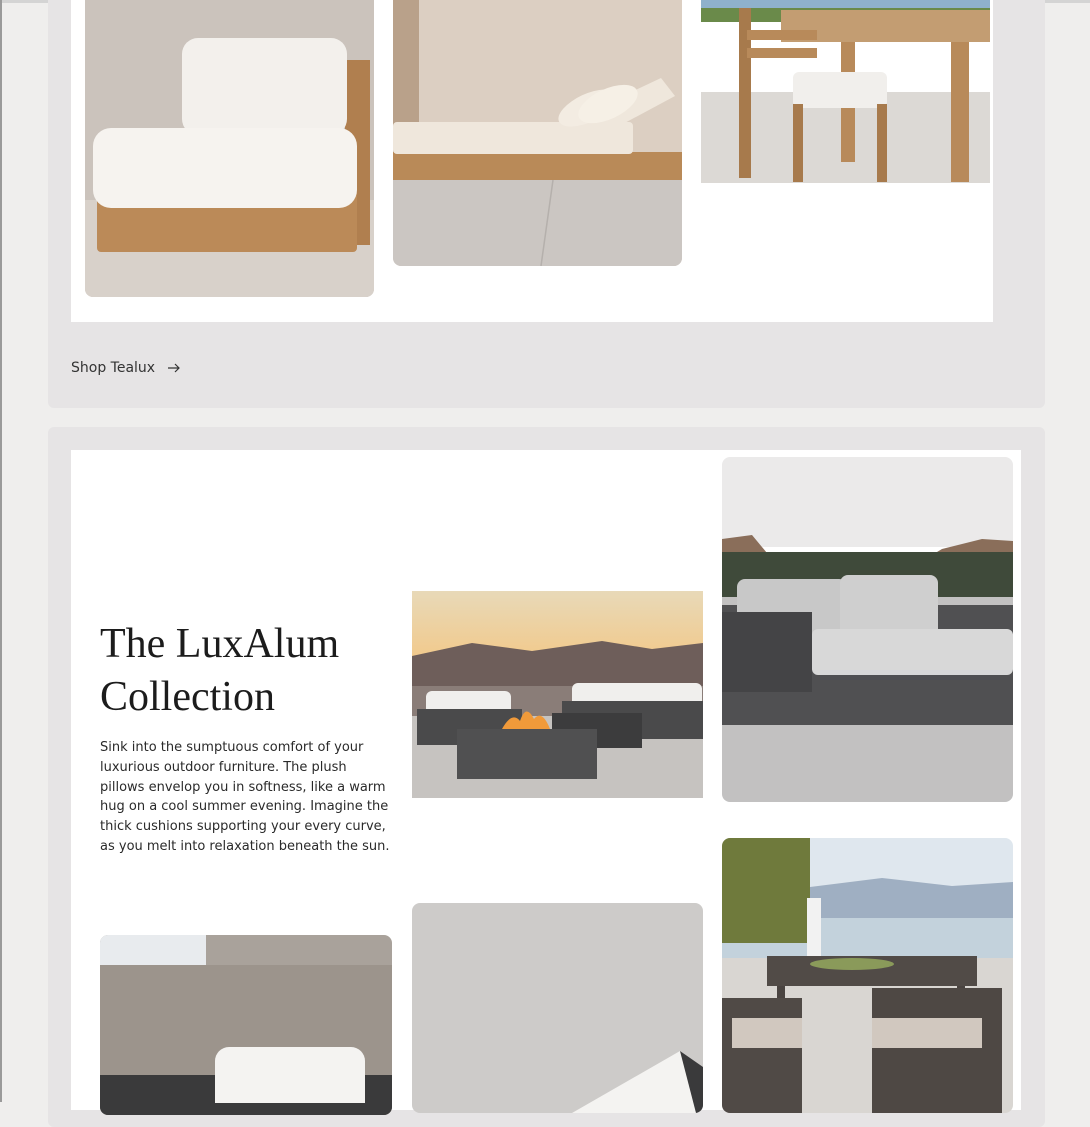 This screenshot has width=1090, height=1127. What do you see at coordinates (246, 1025) in the screenshot?
I see `luxalum-lounge-chair-image` at bounding box center [246, 1025].